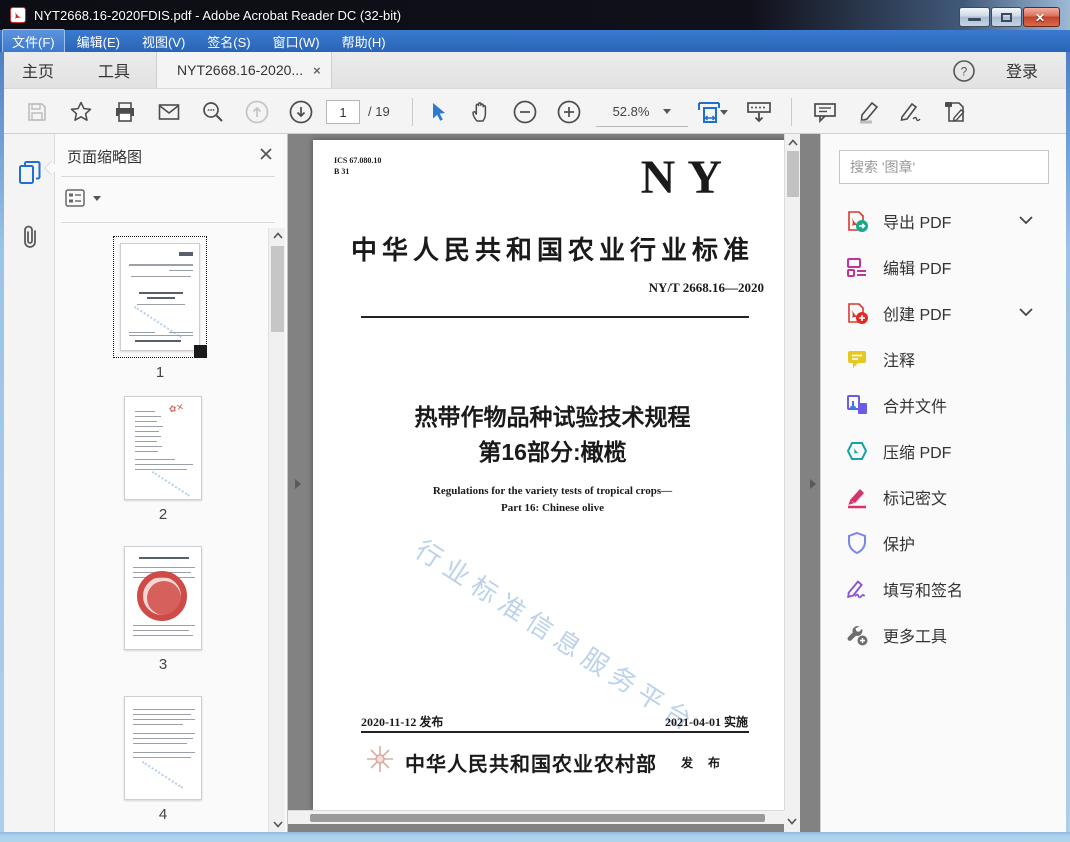 This screenshot has width=1070, height=842. I want to click on comment-bubble-icon, so click(857, 359).